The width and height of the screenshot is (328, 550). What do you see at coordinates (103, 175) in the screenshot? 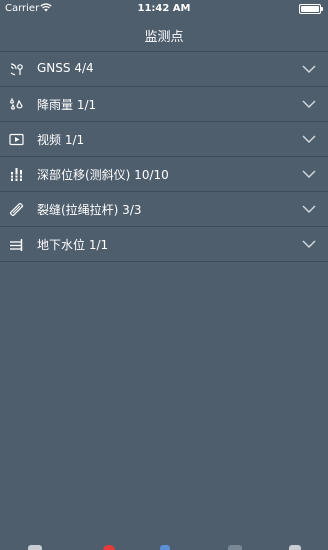
I see `list-item-label: 深部位移(测斜仪) 10/10` at bounding box center [103, 175].